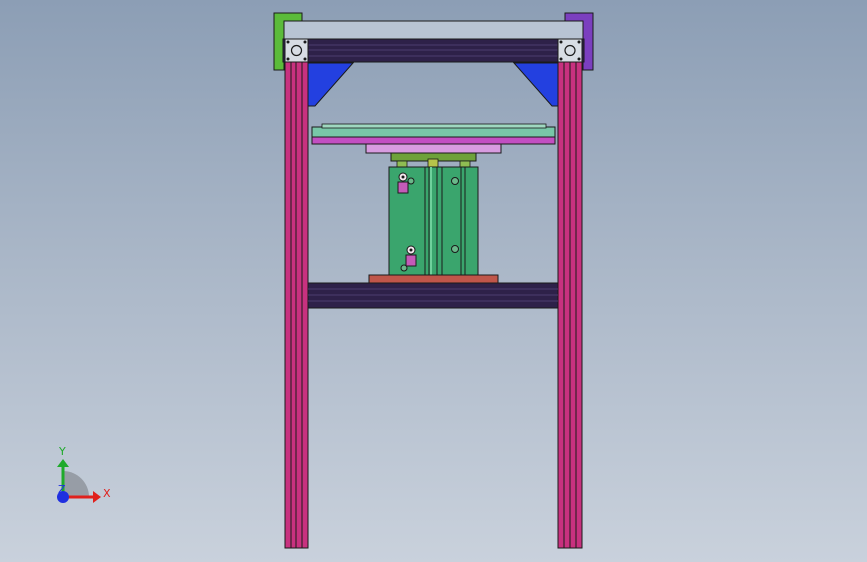 This screenshot has height=562, width=867. Describe the element at coordinates (433, 148) in the screenshot. I see `upper-plate-lilac` at that location.